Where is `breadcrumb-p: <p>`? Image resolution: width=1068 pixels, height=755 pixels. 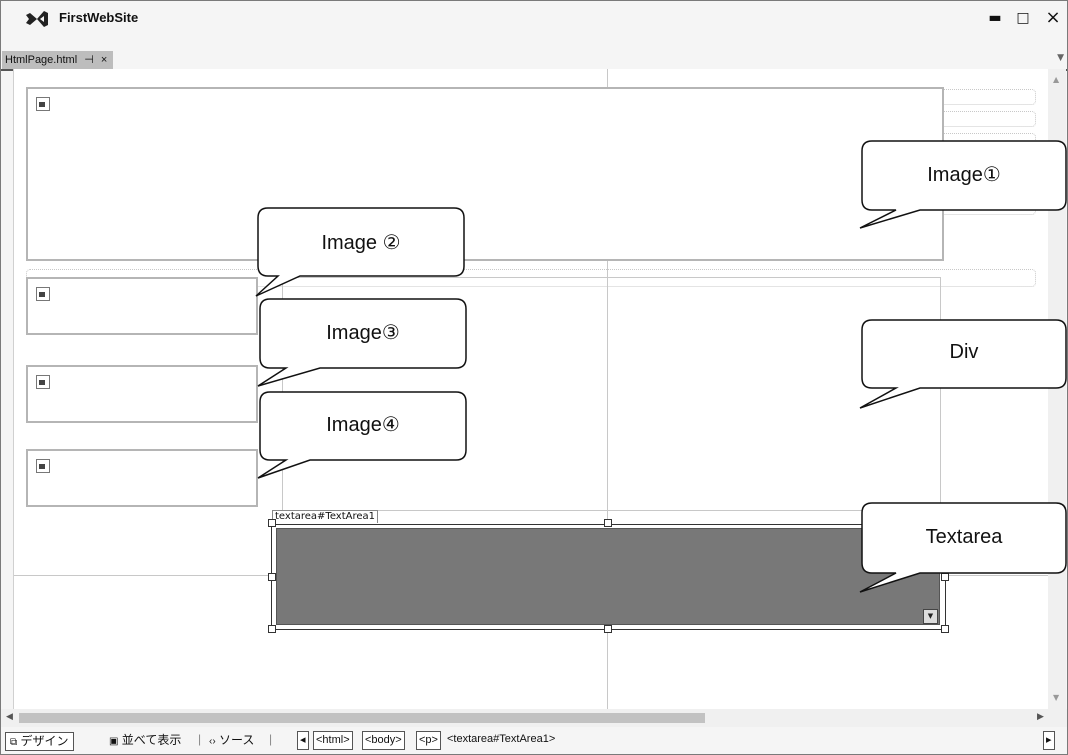
breadcrumb-p: <p> is located at coordinates (428, 740).